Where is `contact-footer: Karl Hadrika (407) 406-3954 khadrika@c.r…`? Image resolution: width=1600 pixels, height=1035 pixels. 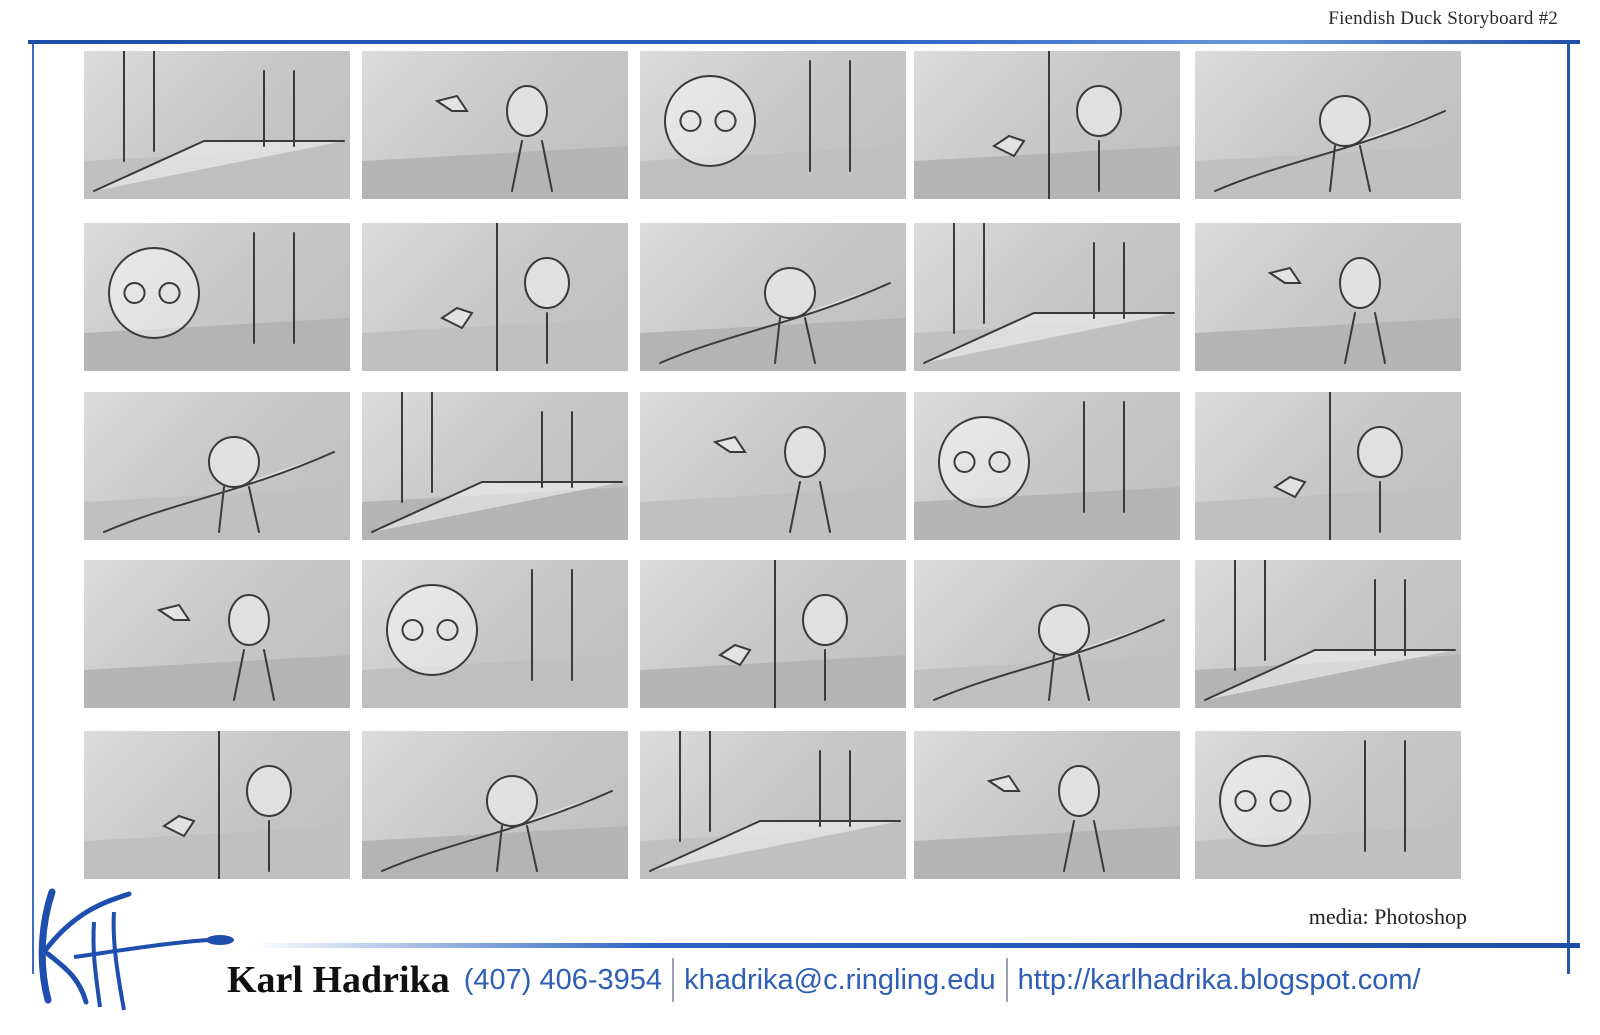
contact-footer: Karl Hadrika (407) 406-3954 khadrika@c.r… is located at coordinates (824, 980).